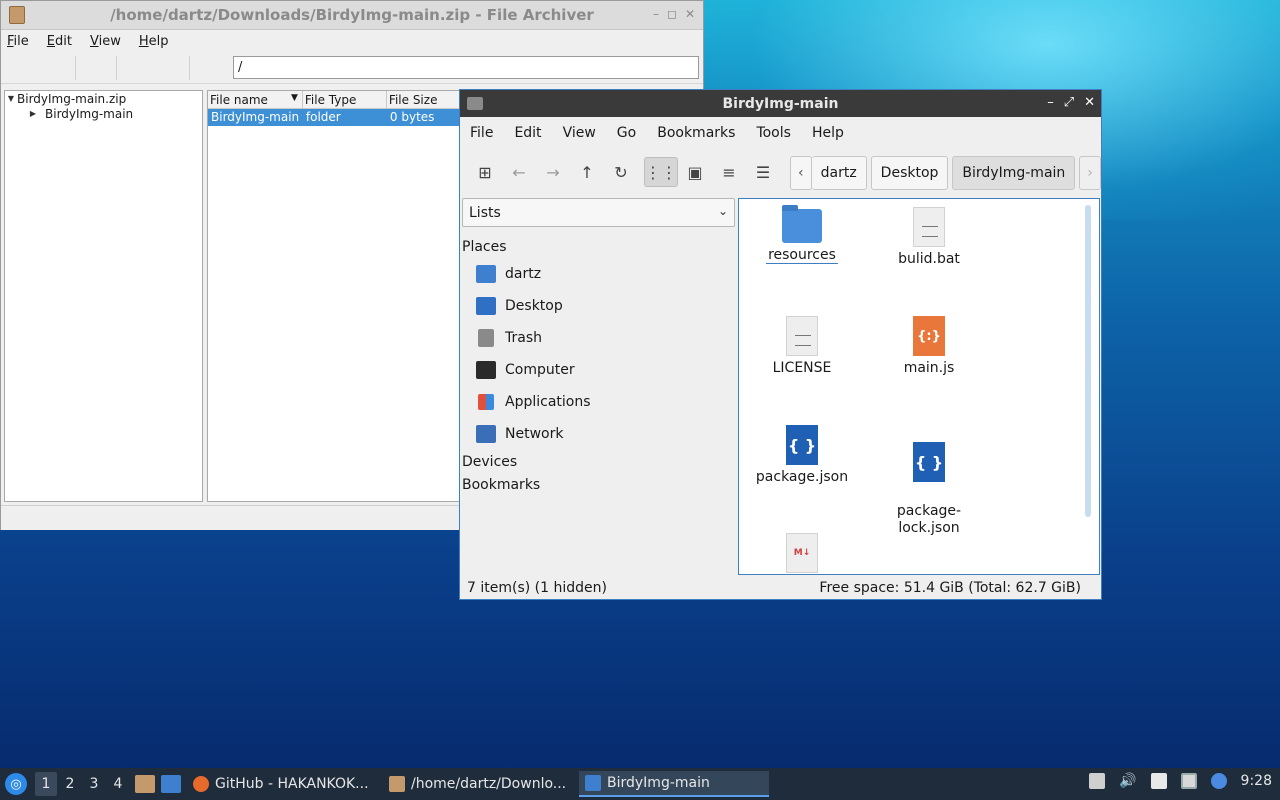 The height and width of the screenshot is (800, 1280). I want to click on reload-icon: ↻, so click(621, 172).